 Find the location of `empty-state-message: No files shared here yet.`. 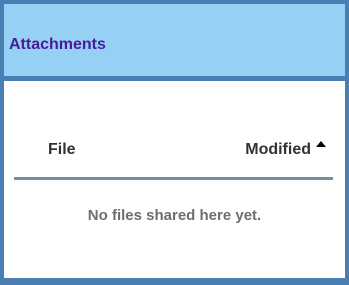

empty-state-message: No files shared here yet. is located at coordinates (174, 215).